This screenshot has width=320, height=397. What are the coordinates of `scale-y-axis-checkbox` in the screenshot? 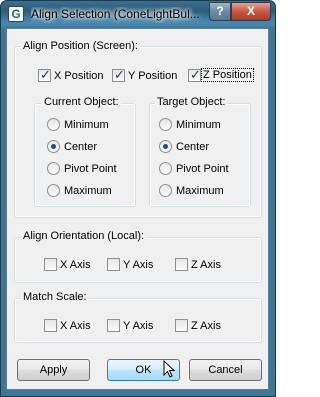 It's located at (113, 325).